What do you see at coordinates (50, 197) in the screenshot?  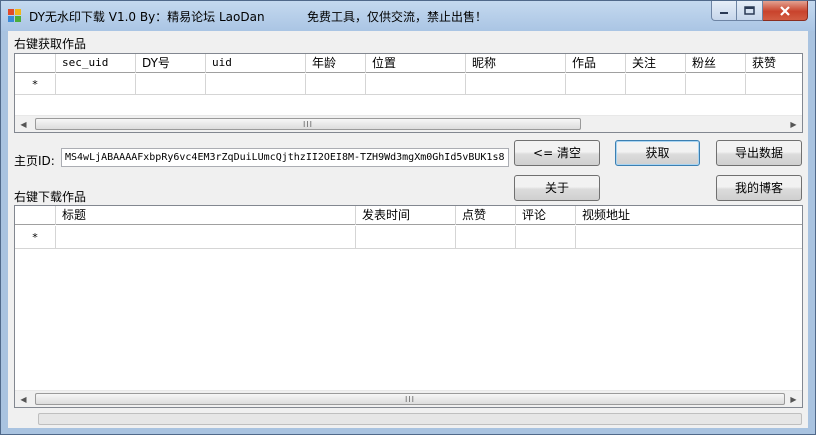 I see `bottom-section-label: 右键下载作品` at bounding box center [50, 197].